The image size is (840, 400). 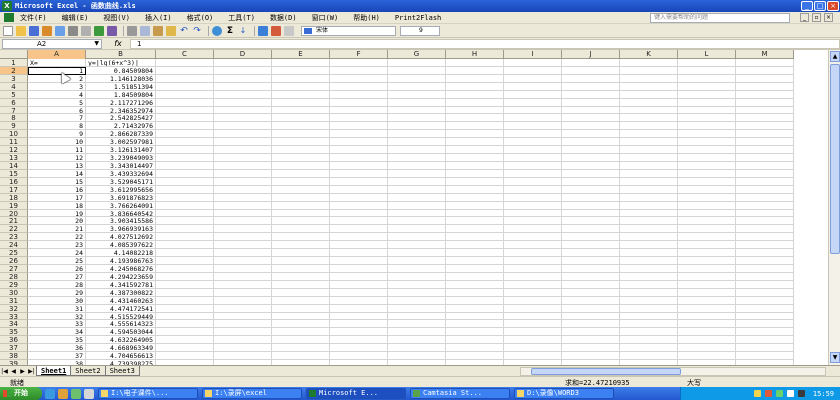 I want to click on cell-f5, so click(x=359, y=94).